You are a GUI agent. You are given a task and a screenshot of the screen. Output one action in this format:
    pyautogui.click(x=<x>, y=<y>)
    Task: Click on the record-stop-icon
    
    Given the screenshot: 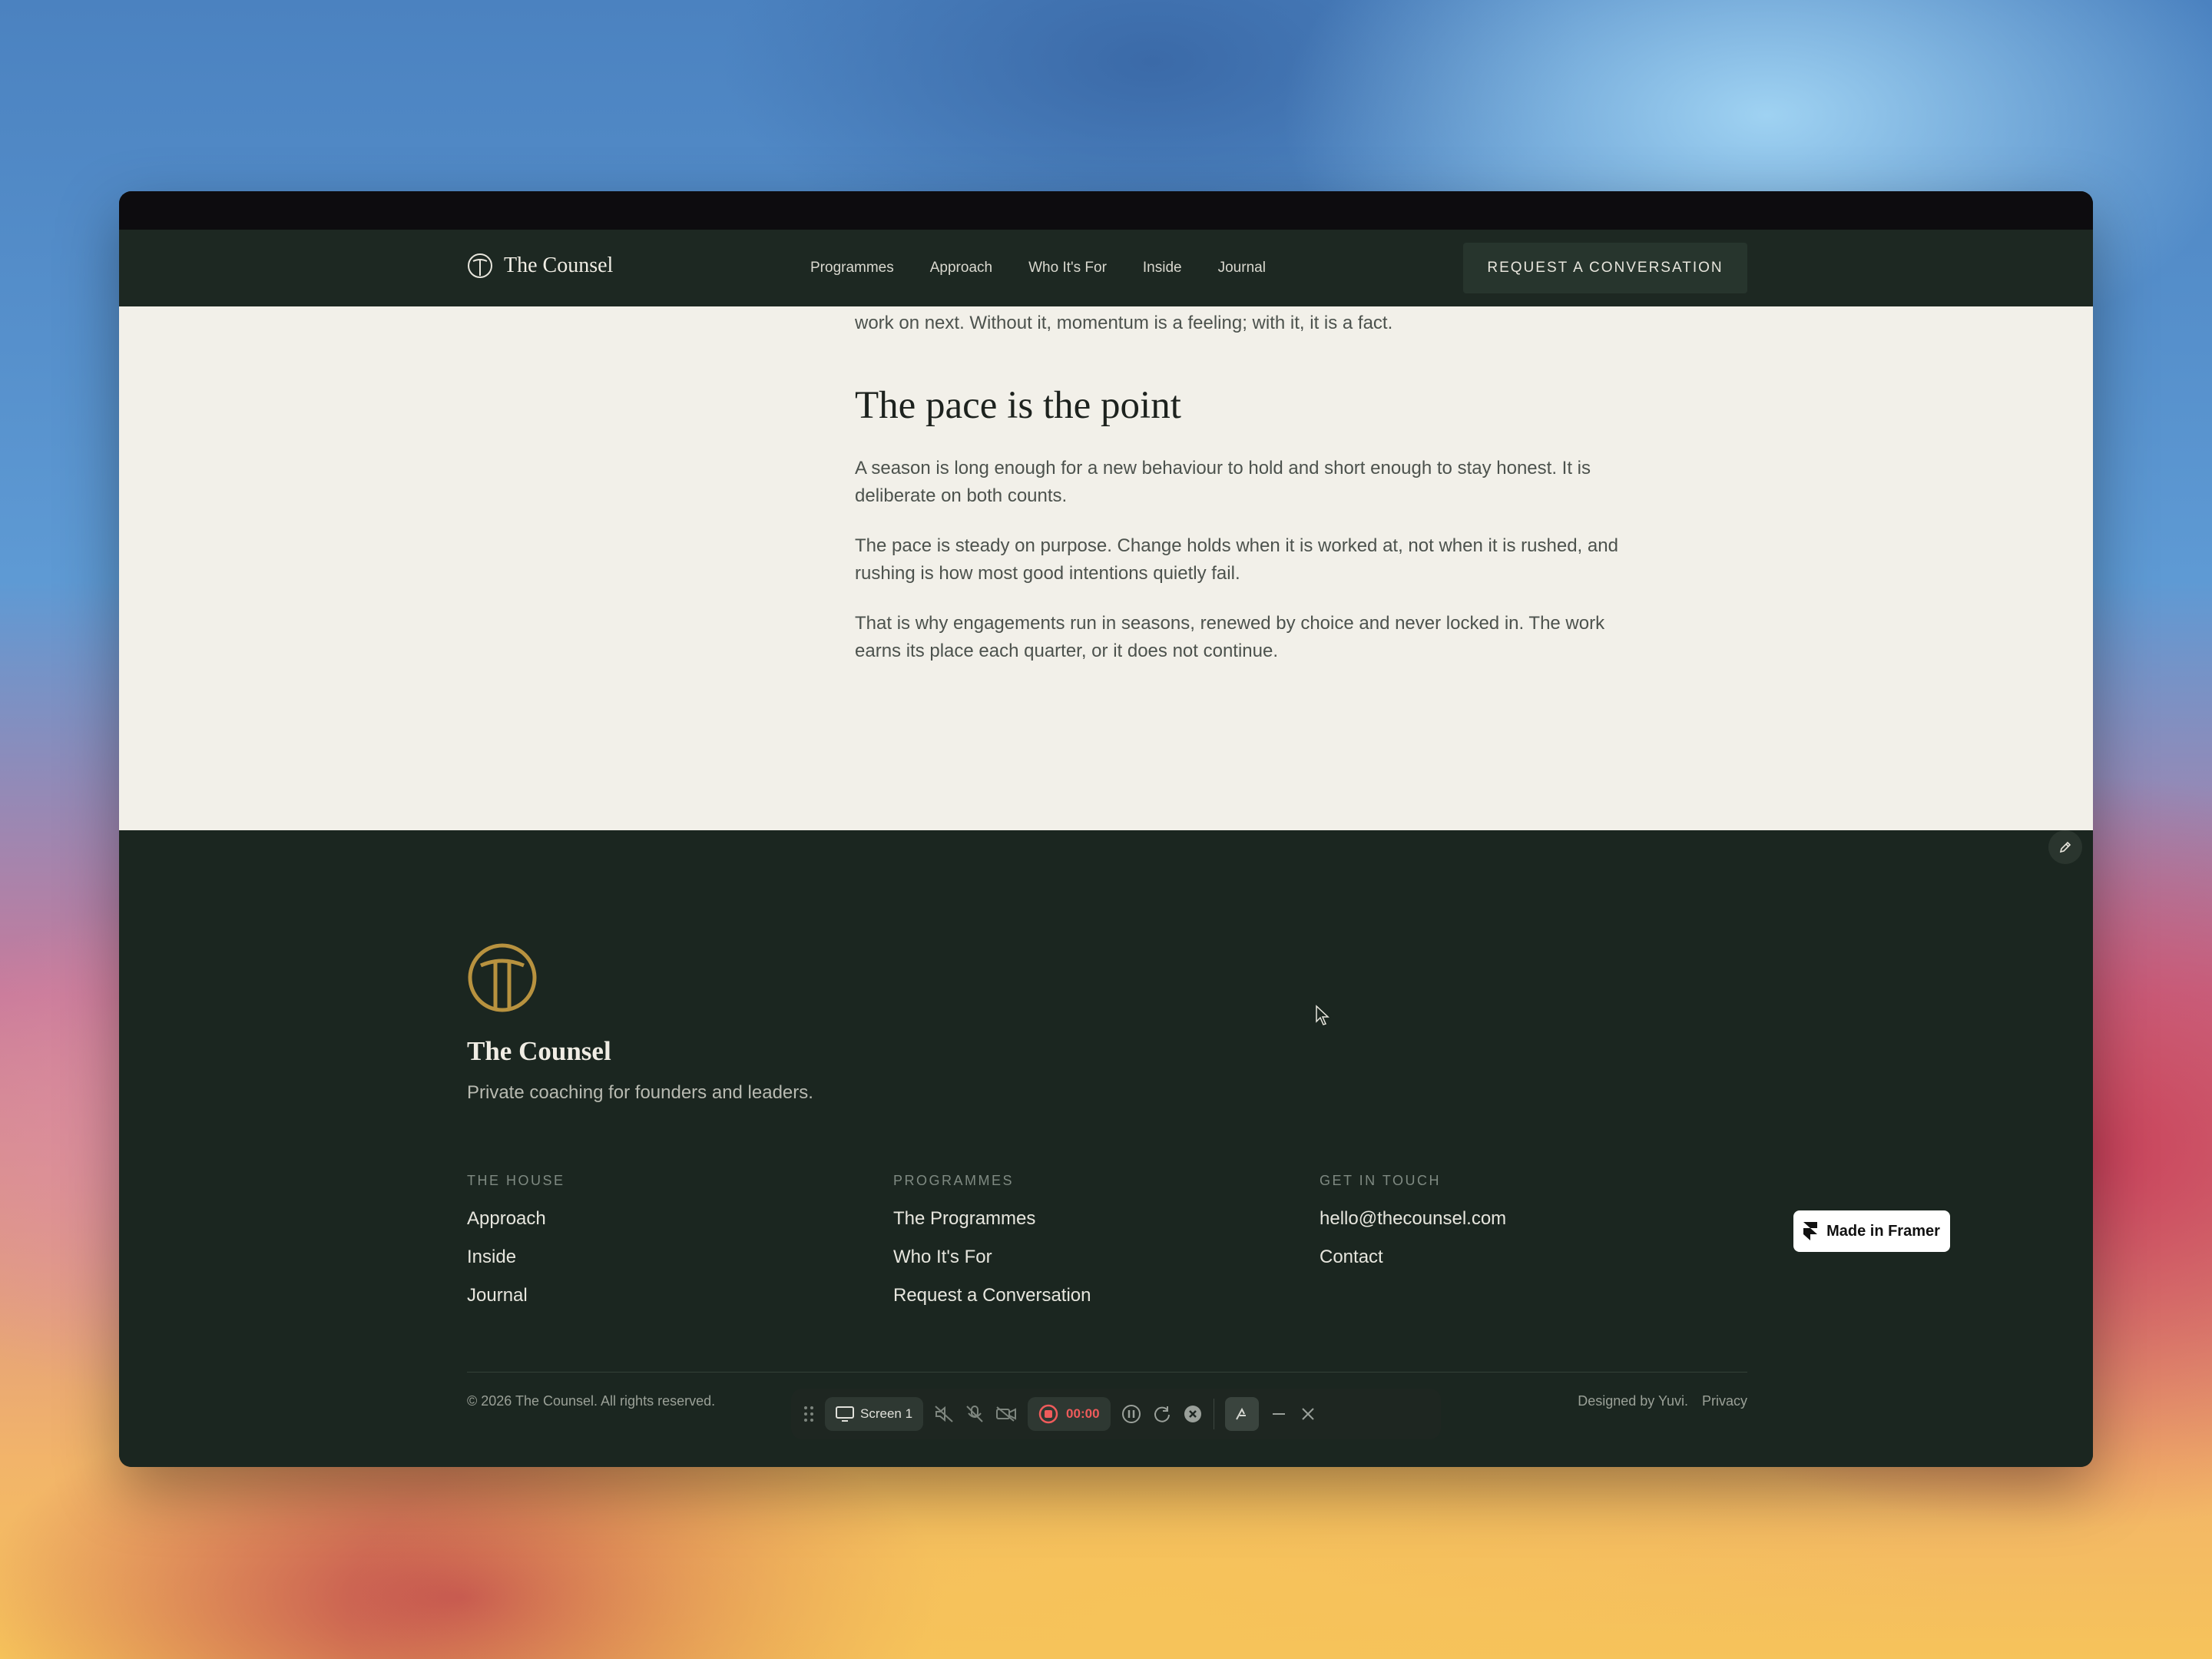 What is the action you would take?
    pyautogui.click(x=1048, y=1414)
    